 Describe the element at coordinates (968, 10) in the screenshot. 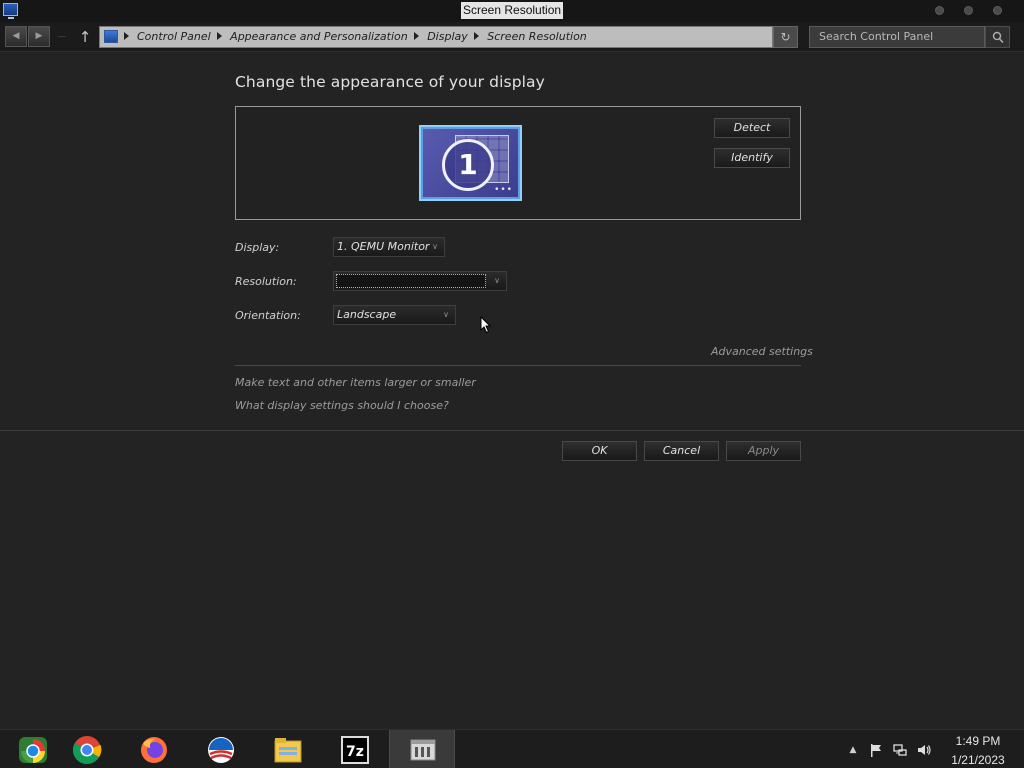

I see `maximize-button` at that location.